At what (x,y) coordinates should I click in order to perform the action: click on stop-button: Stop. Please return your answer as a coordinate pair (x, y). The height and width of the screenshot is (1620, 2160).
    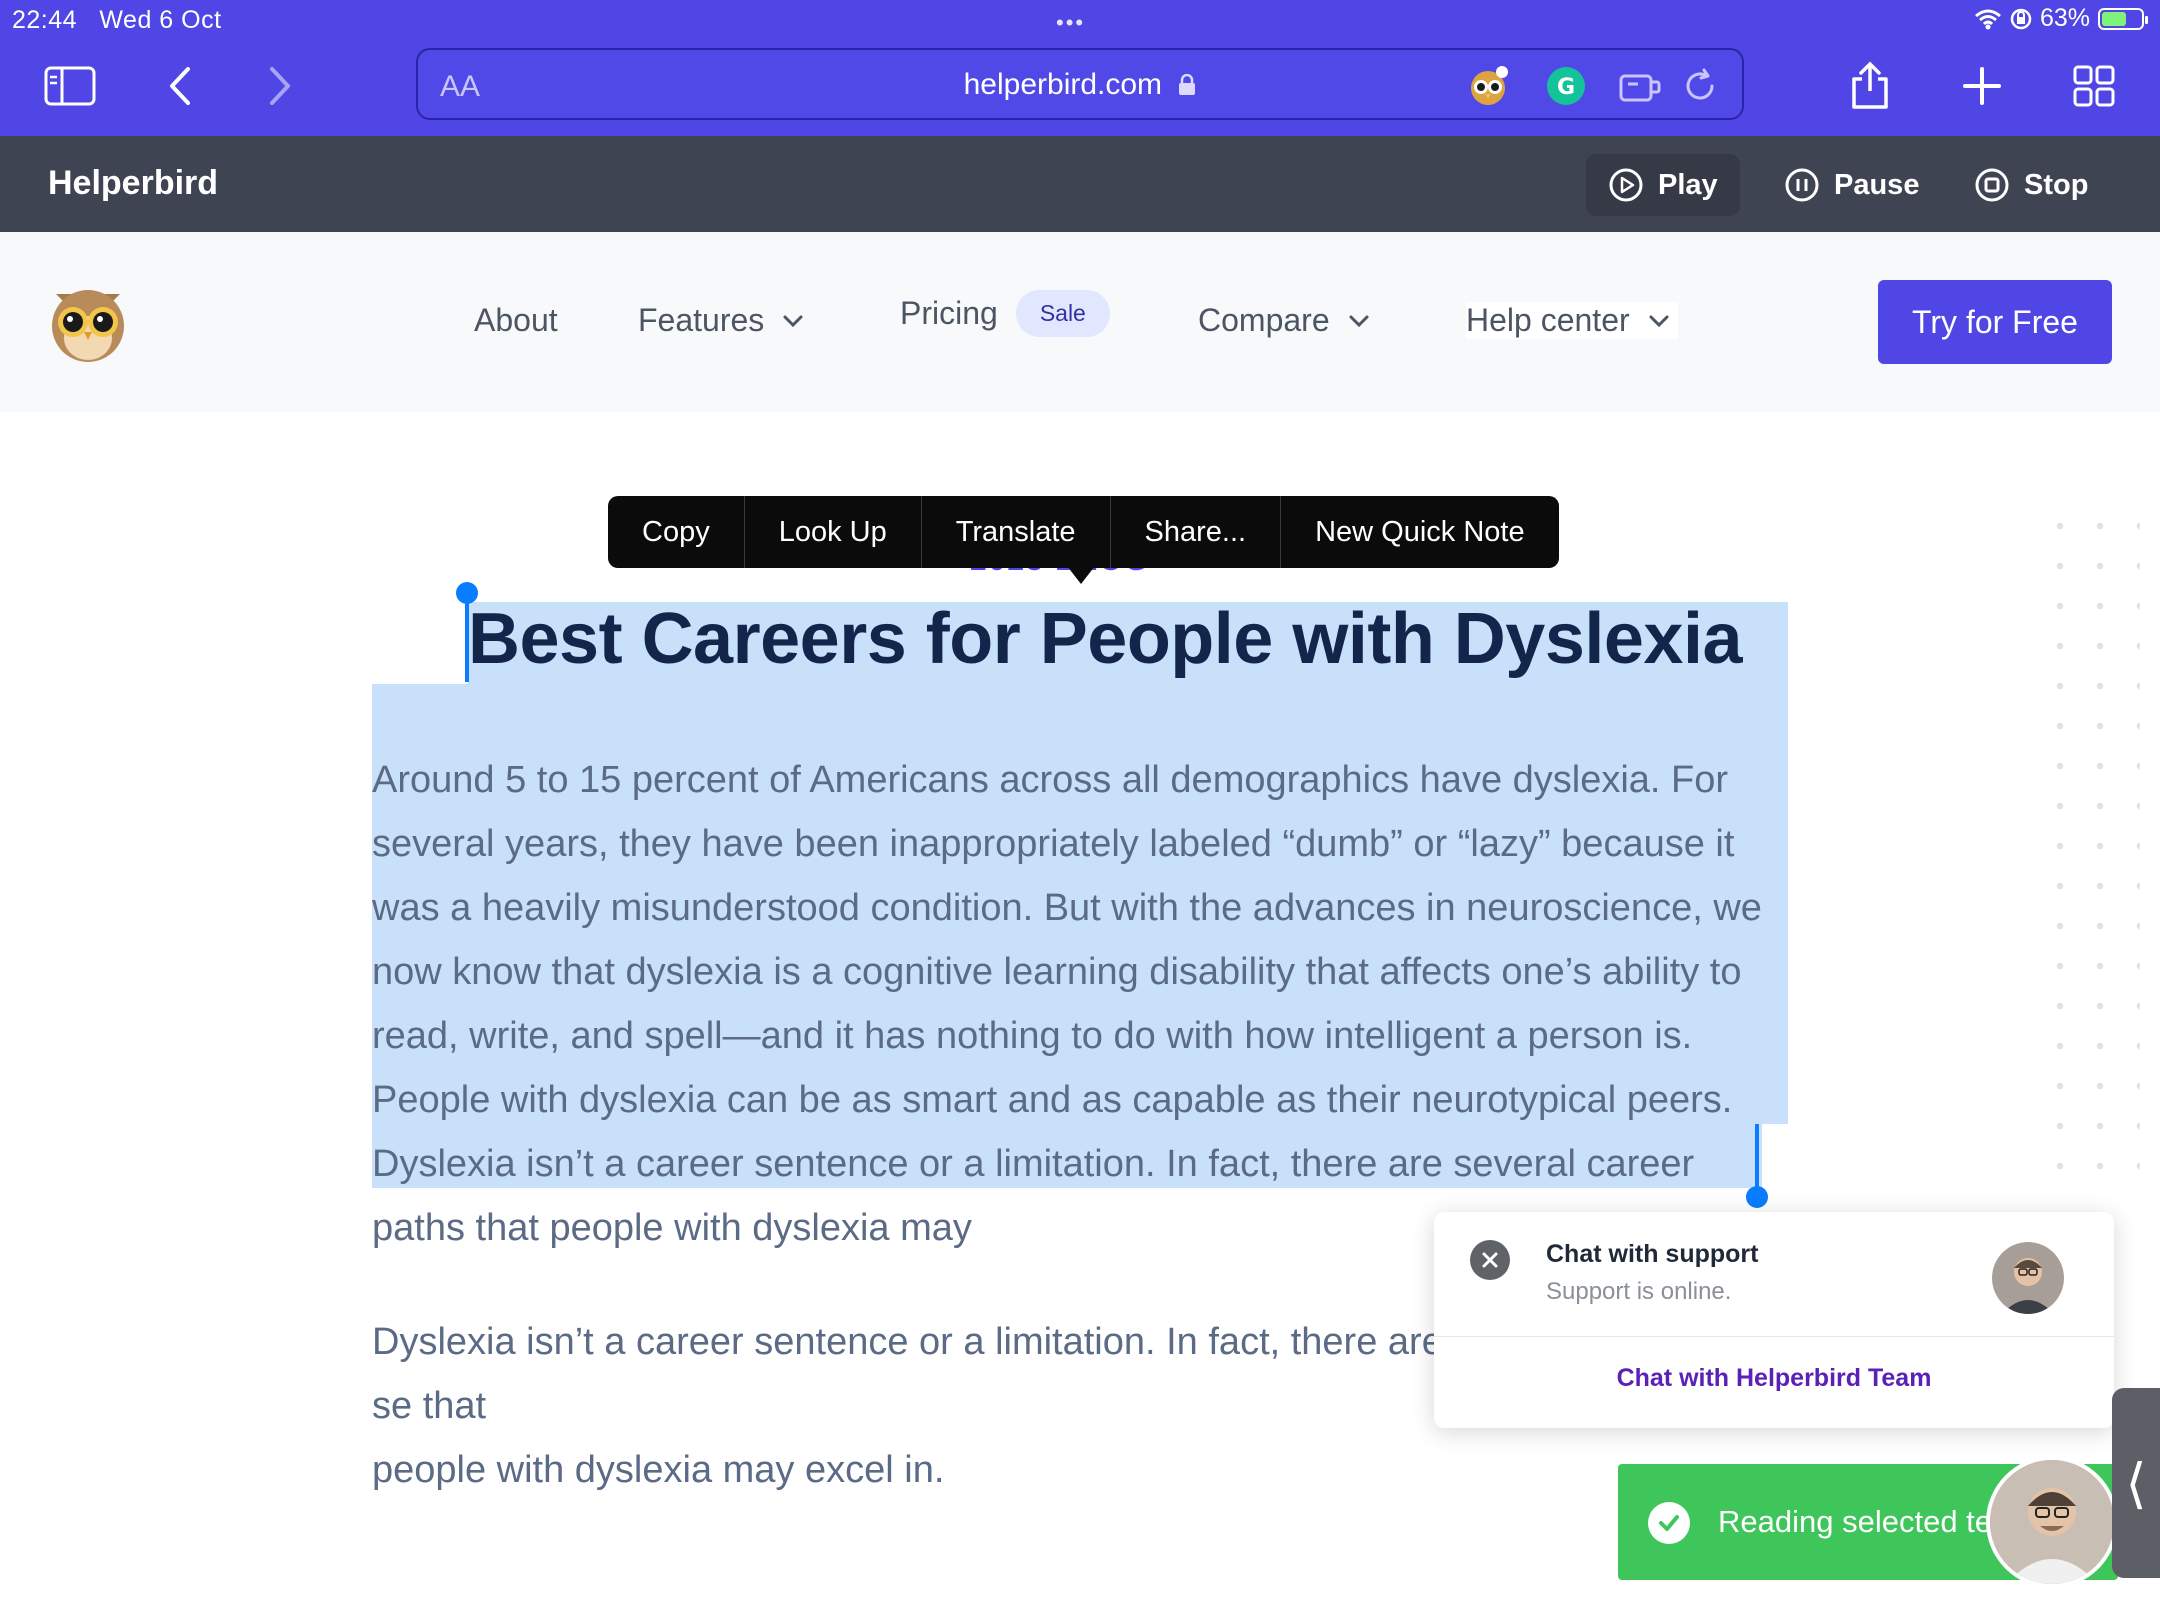
    Looking at the image, I should click on (2031, 185).